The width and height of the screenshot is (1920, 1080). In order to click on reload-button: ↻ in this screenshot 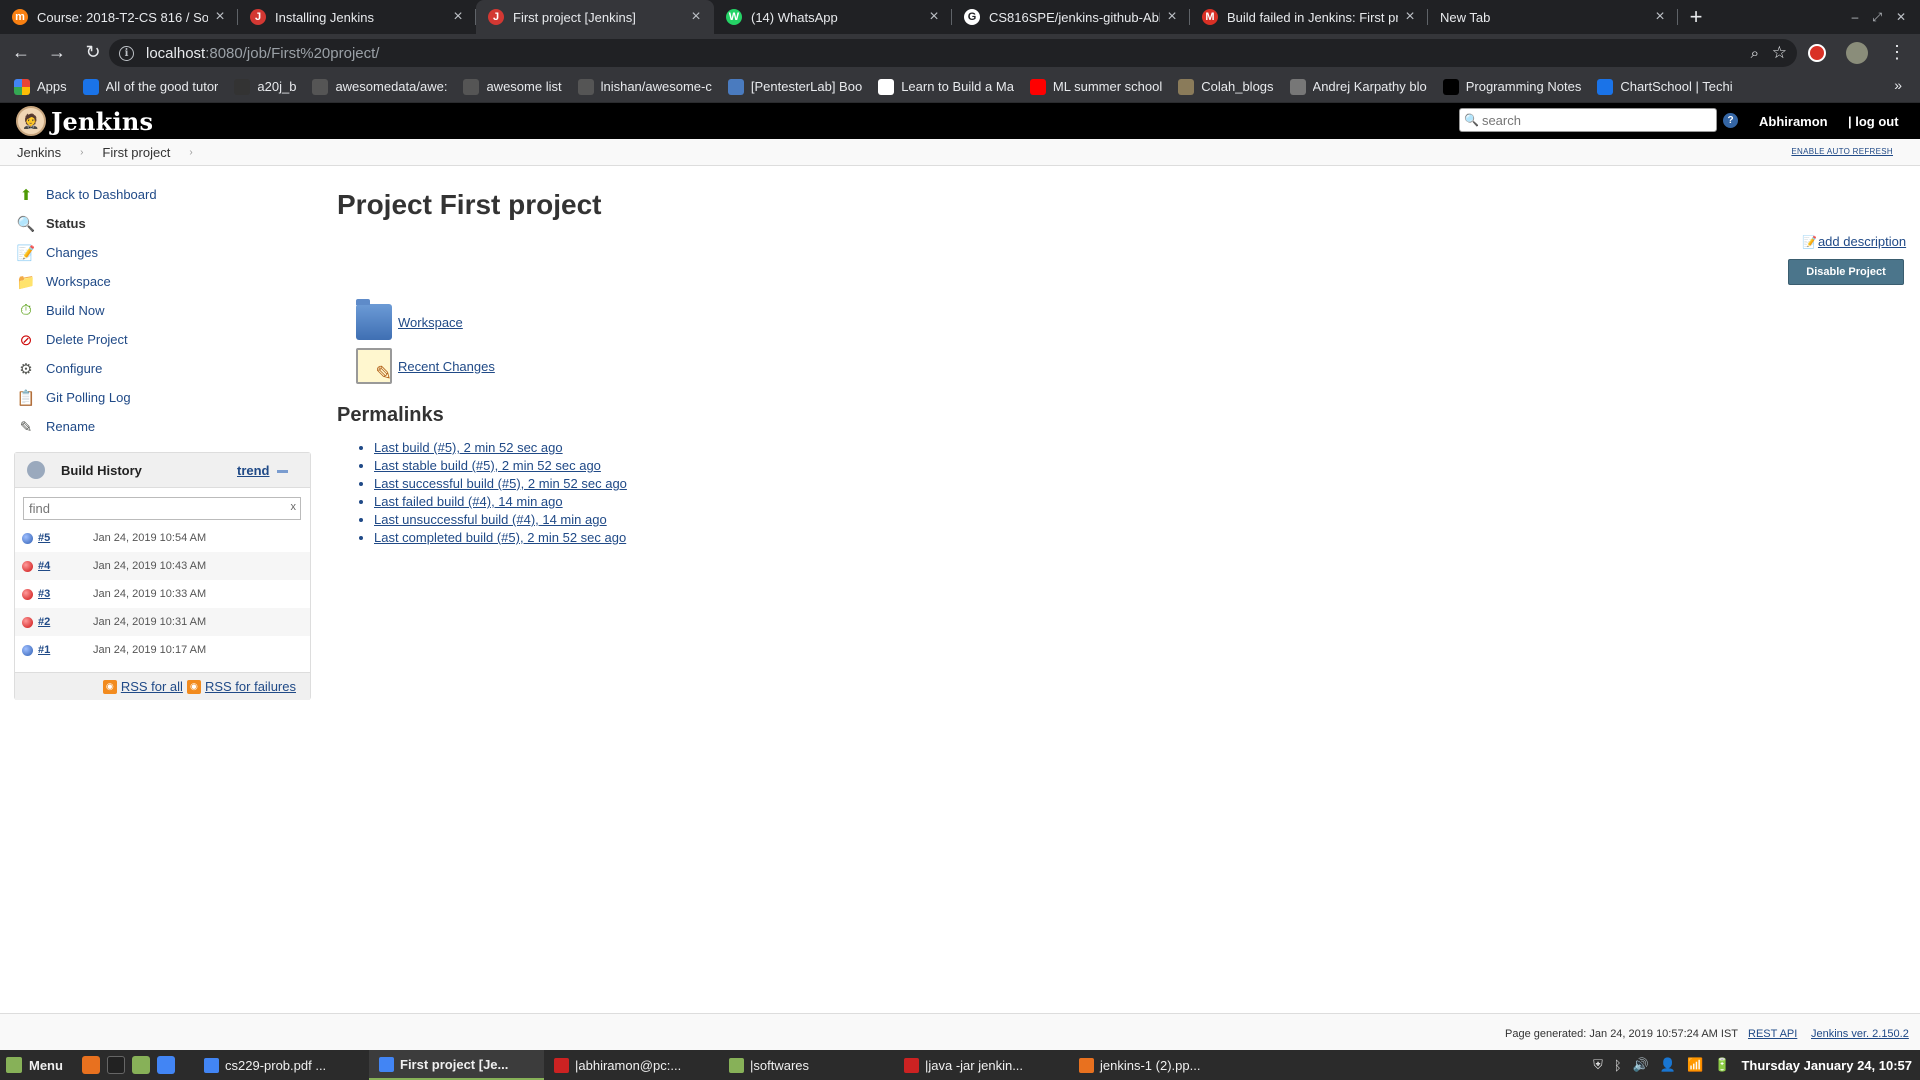, I will do `click(93, 53)`.